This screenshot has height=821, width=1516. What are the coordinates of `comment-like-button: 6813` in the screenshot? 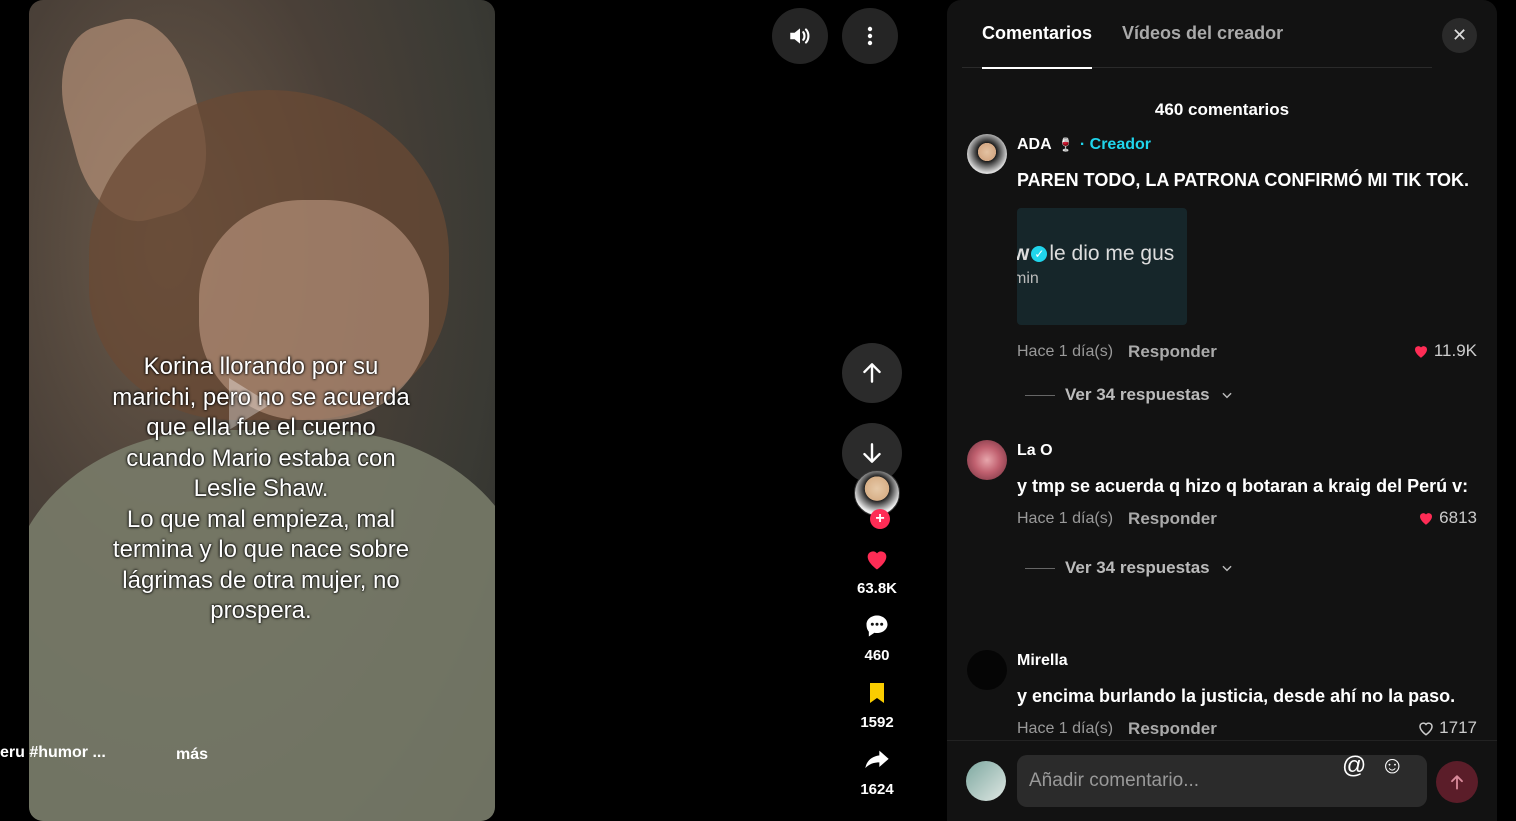 It's located at (1447, 518).